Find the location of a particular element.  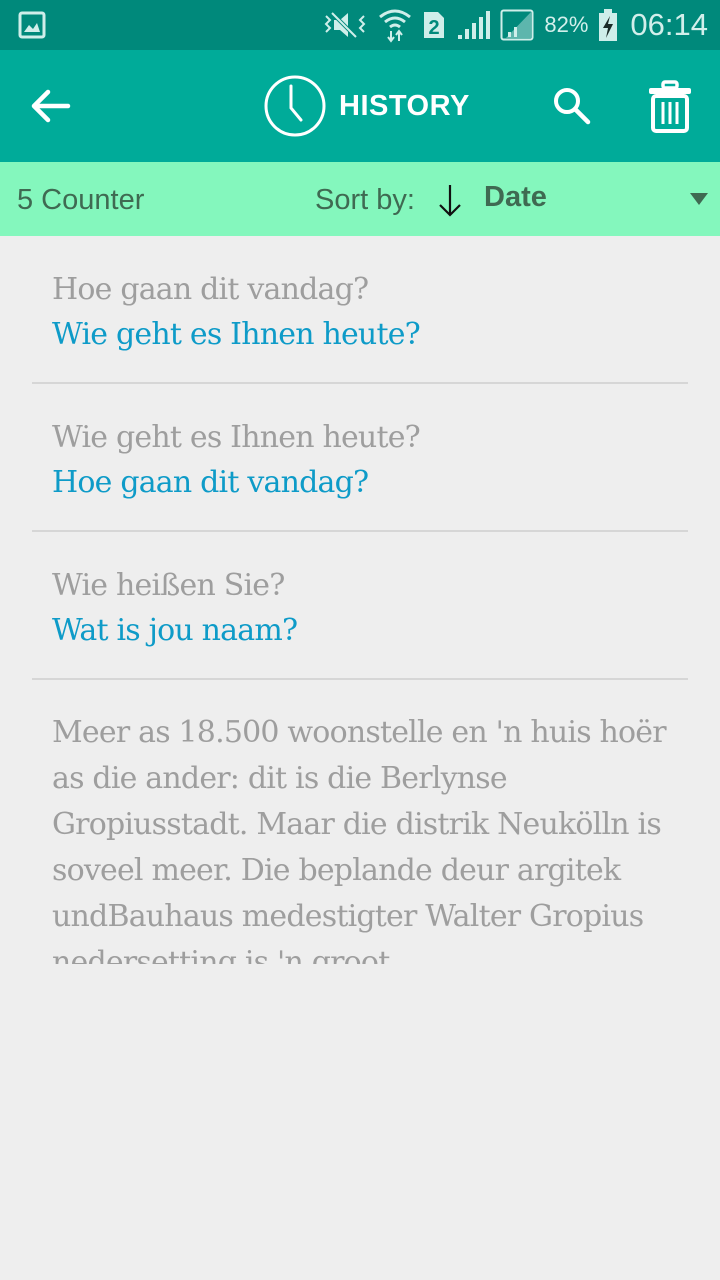

translation-text: Wie geht es Ihnen heute? is located at coordinates (236, 334).